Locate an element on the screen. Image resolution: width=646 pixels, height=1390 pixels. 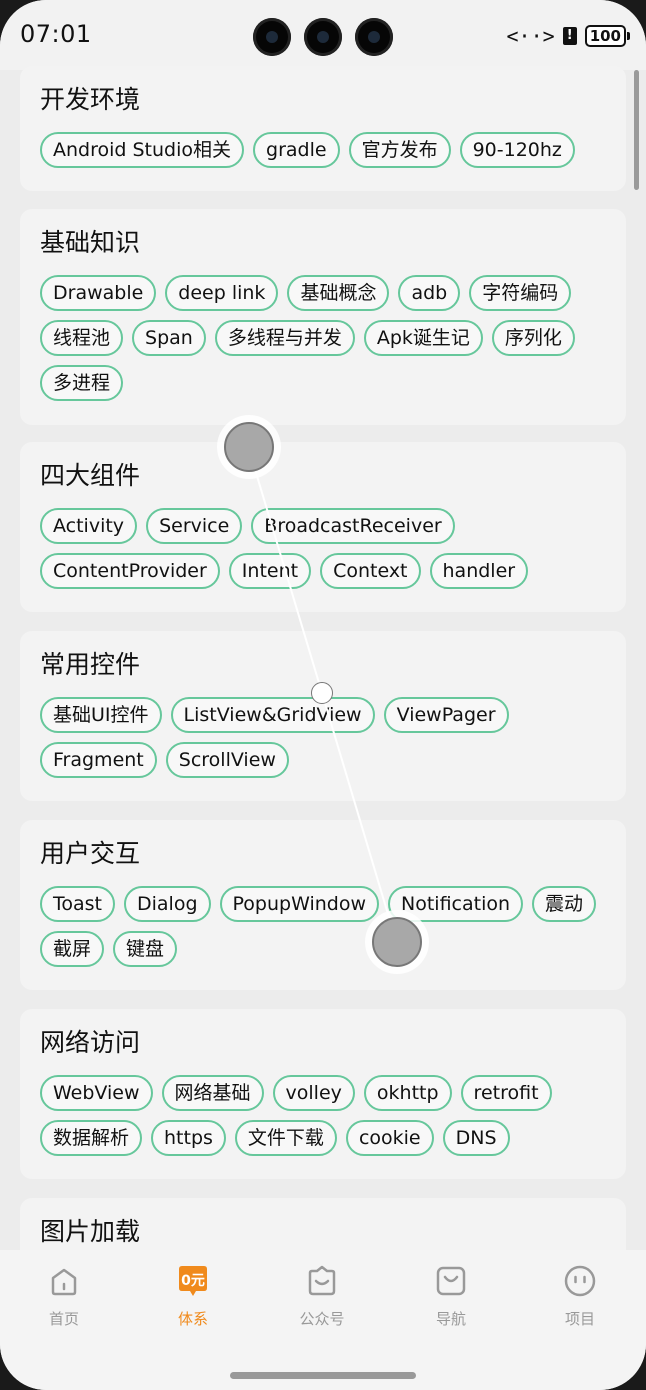
sim-alert-icon: ! is located at coordinates (569, 36).